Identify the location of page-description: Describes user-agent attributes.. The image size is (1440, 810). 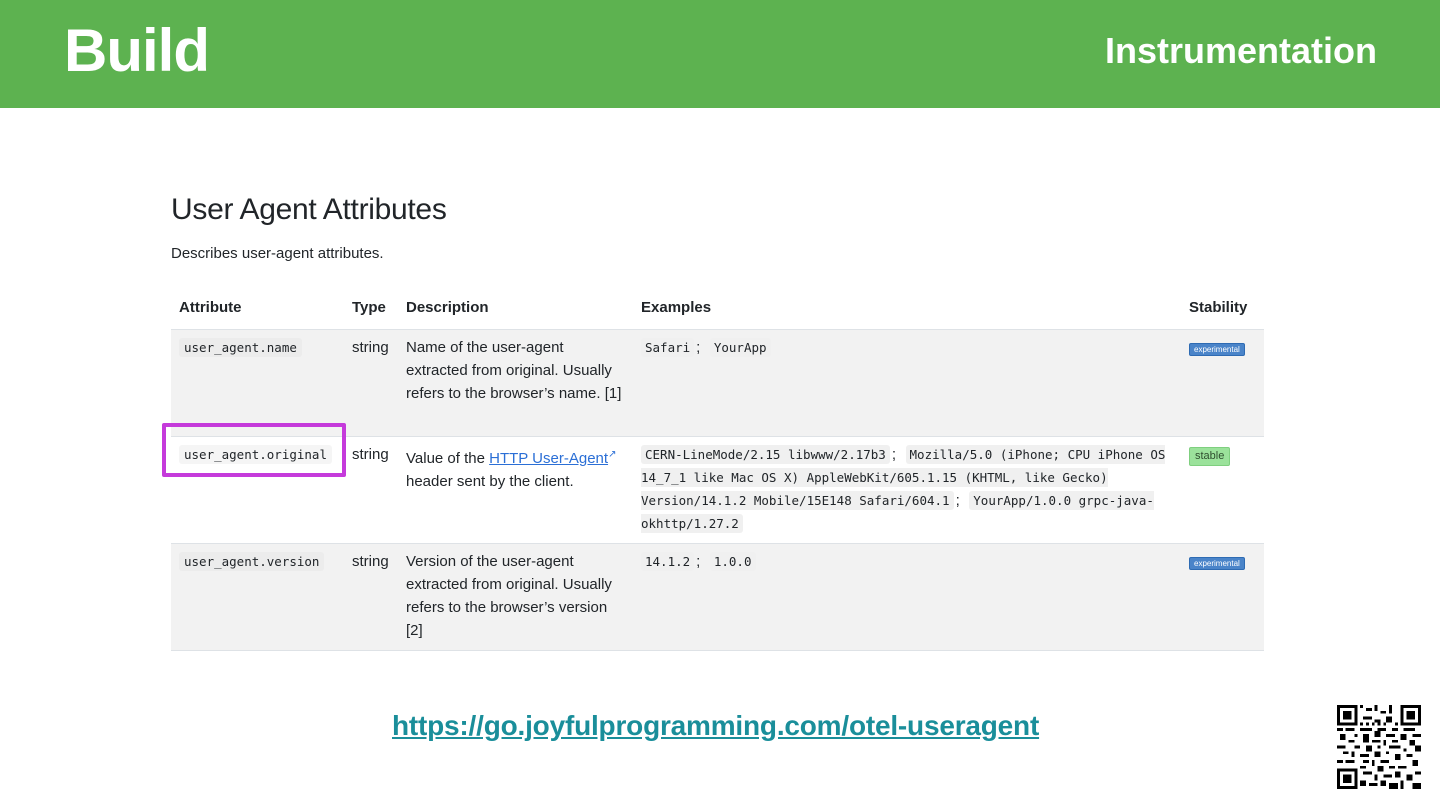
(277, 253).